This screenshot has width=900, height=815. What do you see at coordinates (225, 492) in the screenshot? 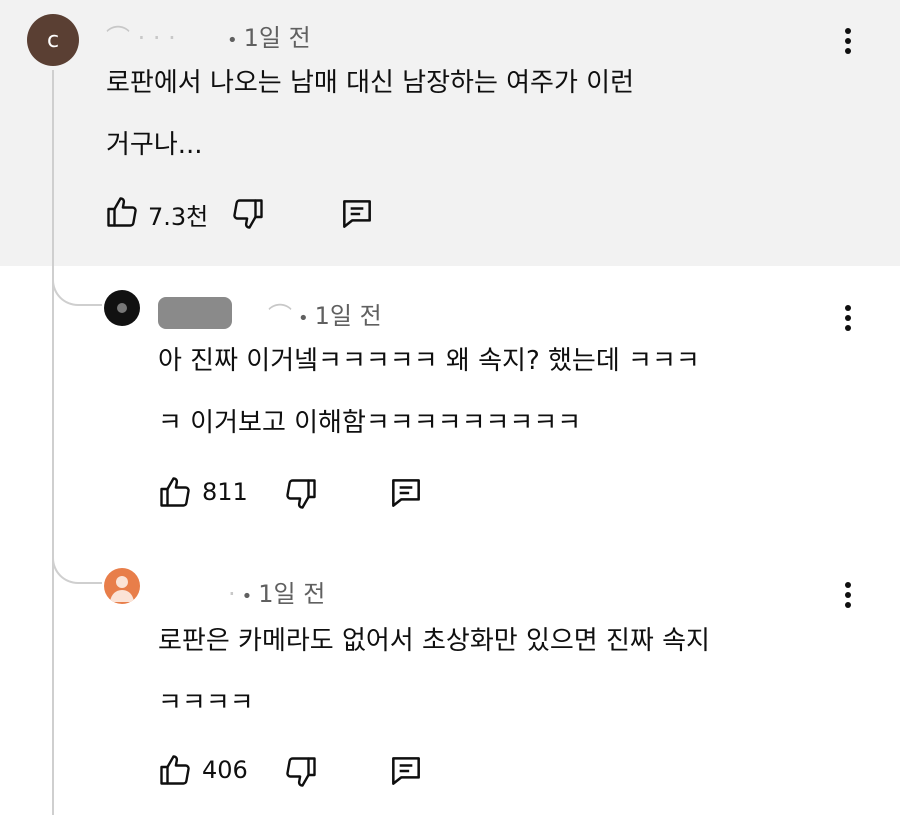
I see `like-count: 811` at bounding box center [225, 492].